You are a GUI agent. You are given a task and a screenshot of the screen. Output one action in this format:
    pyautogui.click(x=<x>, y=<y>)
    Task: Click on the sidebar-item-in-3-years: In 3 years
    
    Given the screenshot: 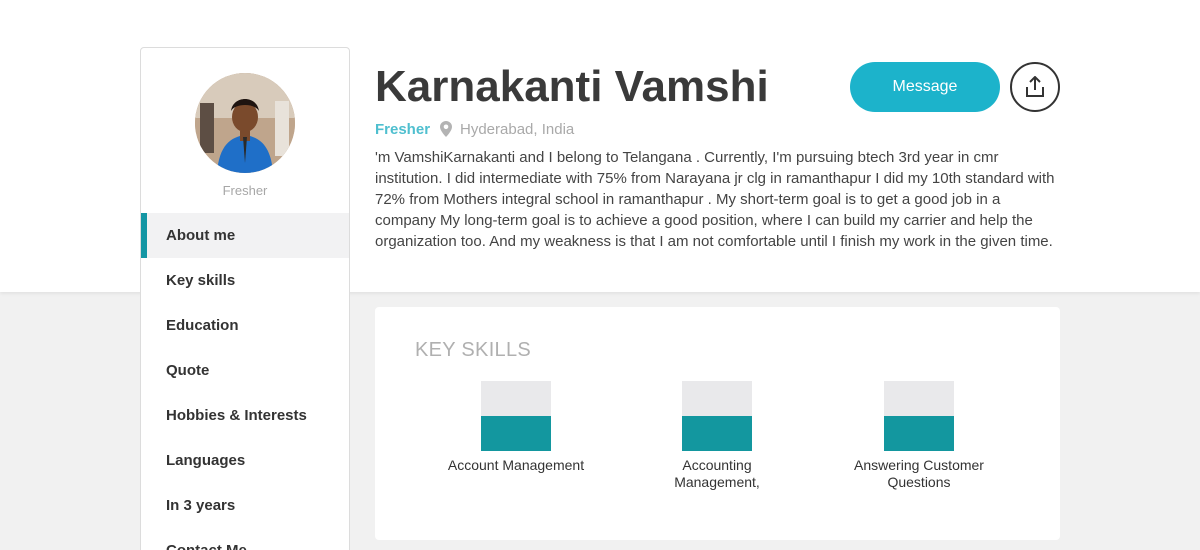 What is the action you would take?
    pyautogui.click(x=245, y=505)
    